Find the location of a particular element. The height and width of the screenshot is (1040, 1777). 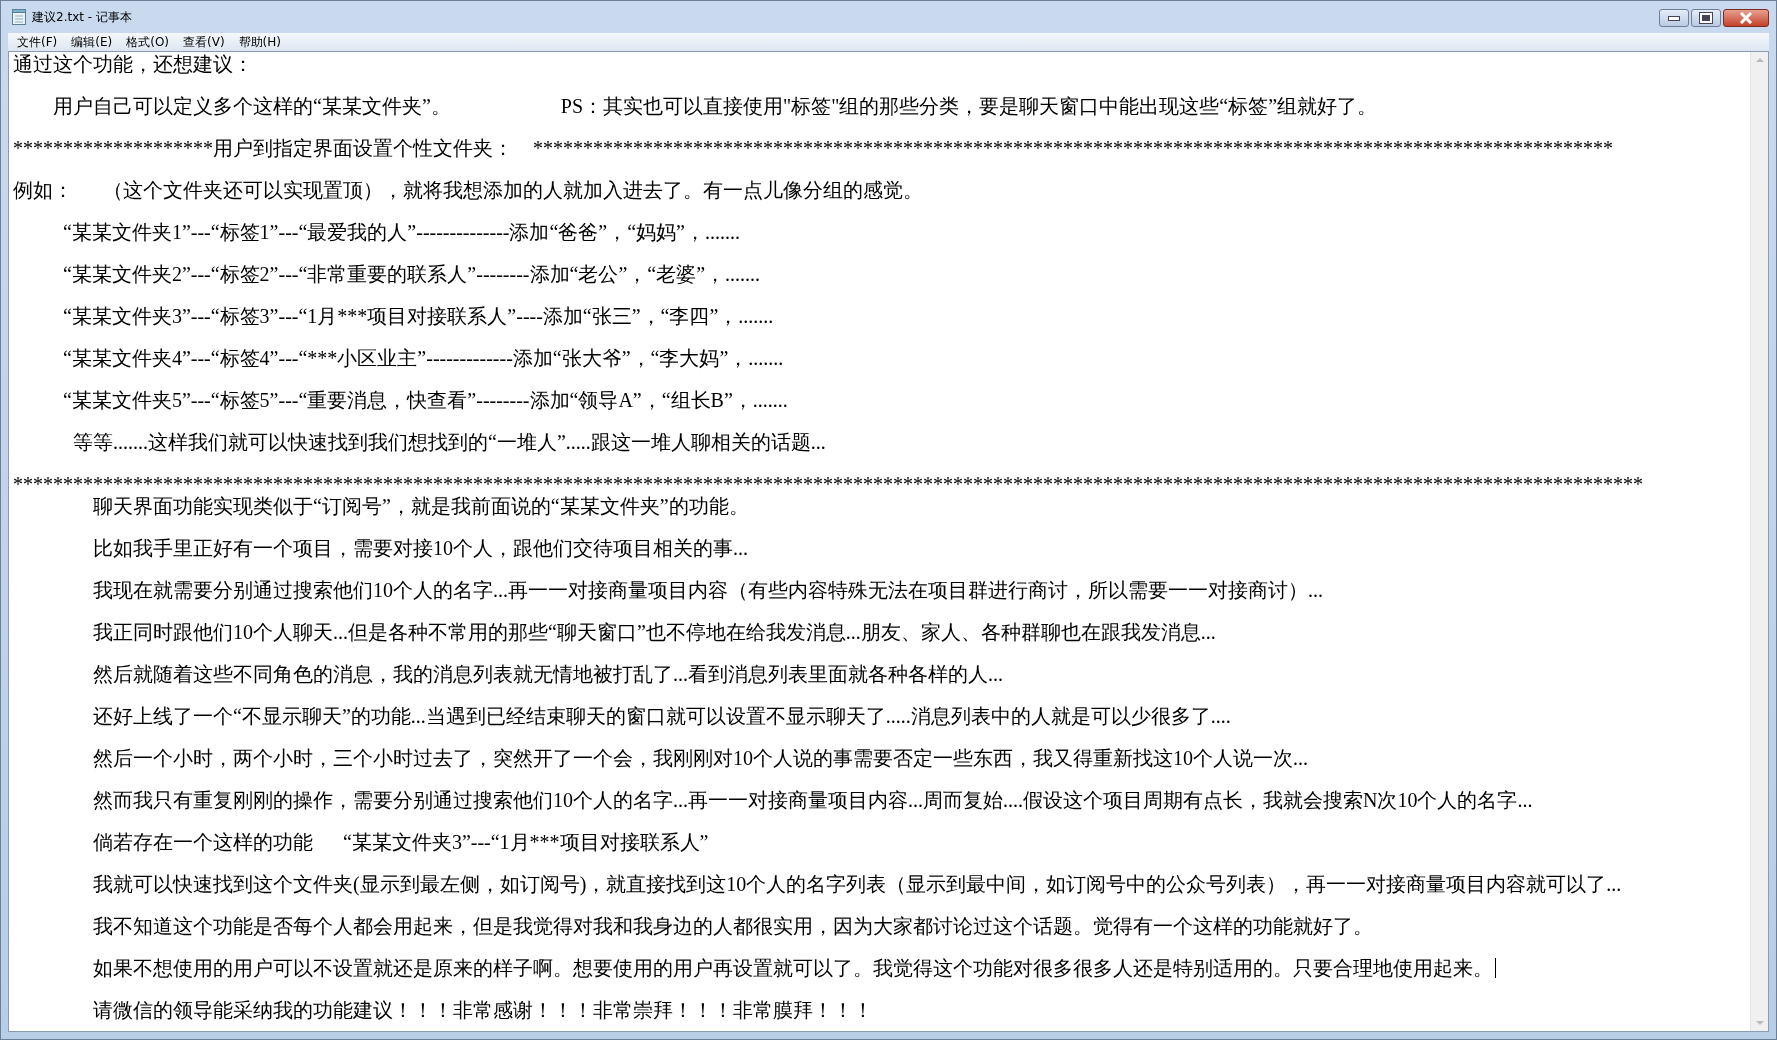

text-line: 倘若存在一个这样的功能 “某某文件夹3”---“1月***项目对接联系人” is located at coordinates (400, 842).